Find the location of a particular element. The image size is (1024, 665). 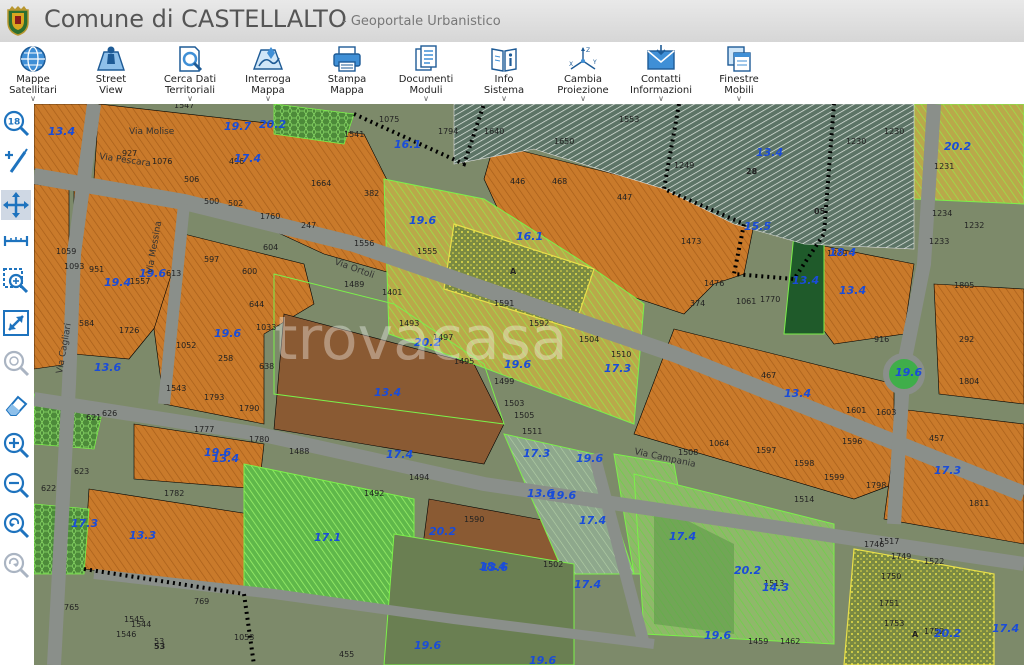

eraser-button is located at coordinates (16, 405).